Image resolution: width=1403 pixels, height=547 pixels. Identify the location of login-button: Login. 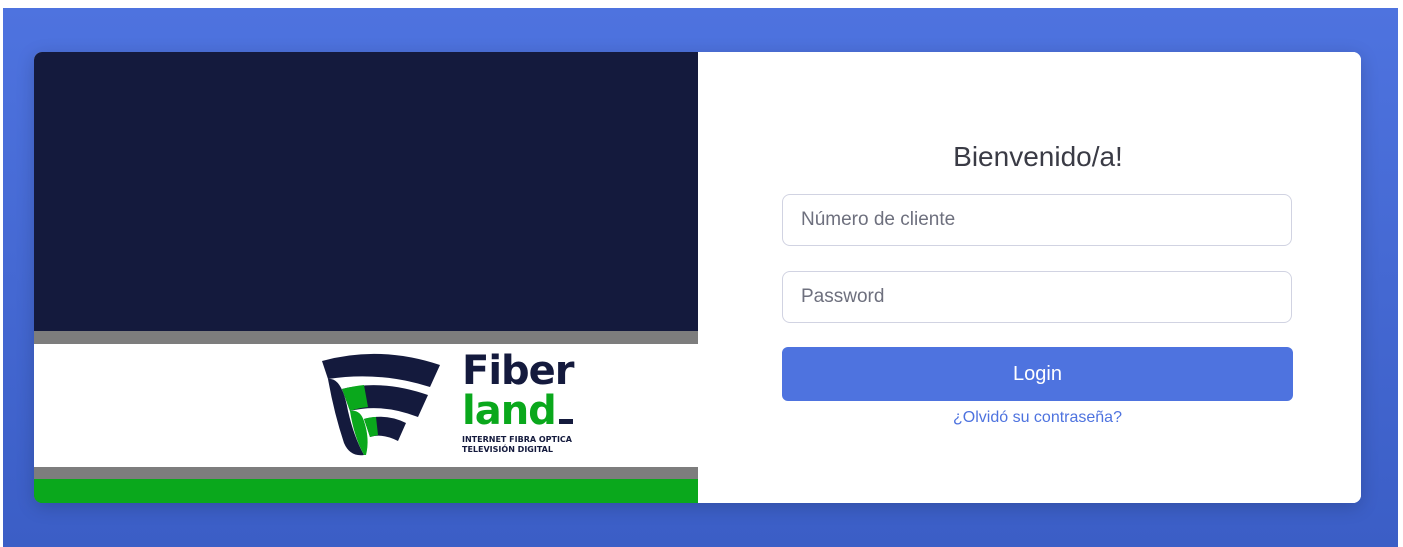
(1037, 374).